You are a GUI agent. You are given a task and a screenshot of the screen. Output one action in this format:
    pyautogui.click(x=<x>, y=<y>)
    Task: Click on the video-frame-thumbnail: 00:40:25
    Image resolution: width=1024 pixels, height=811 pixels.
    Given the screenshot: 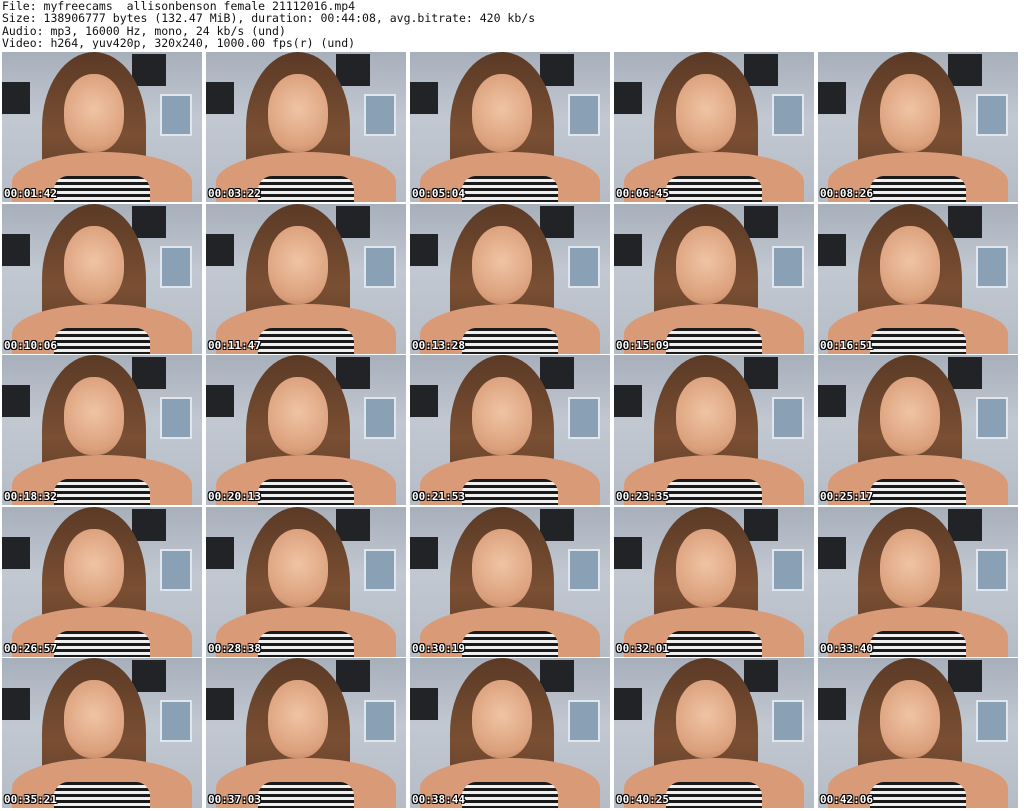 What is the action you would take?
    pyautogui.click(x=714, y=733)
    